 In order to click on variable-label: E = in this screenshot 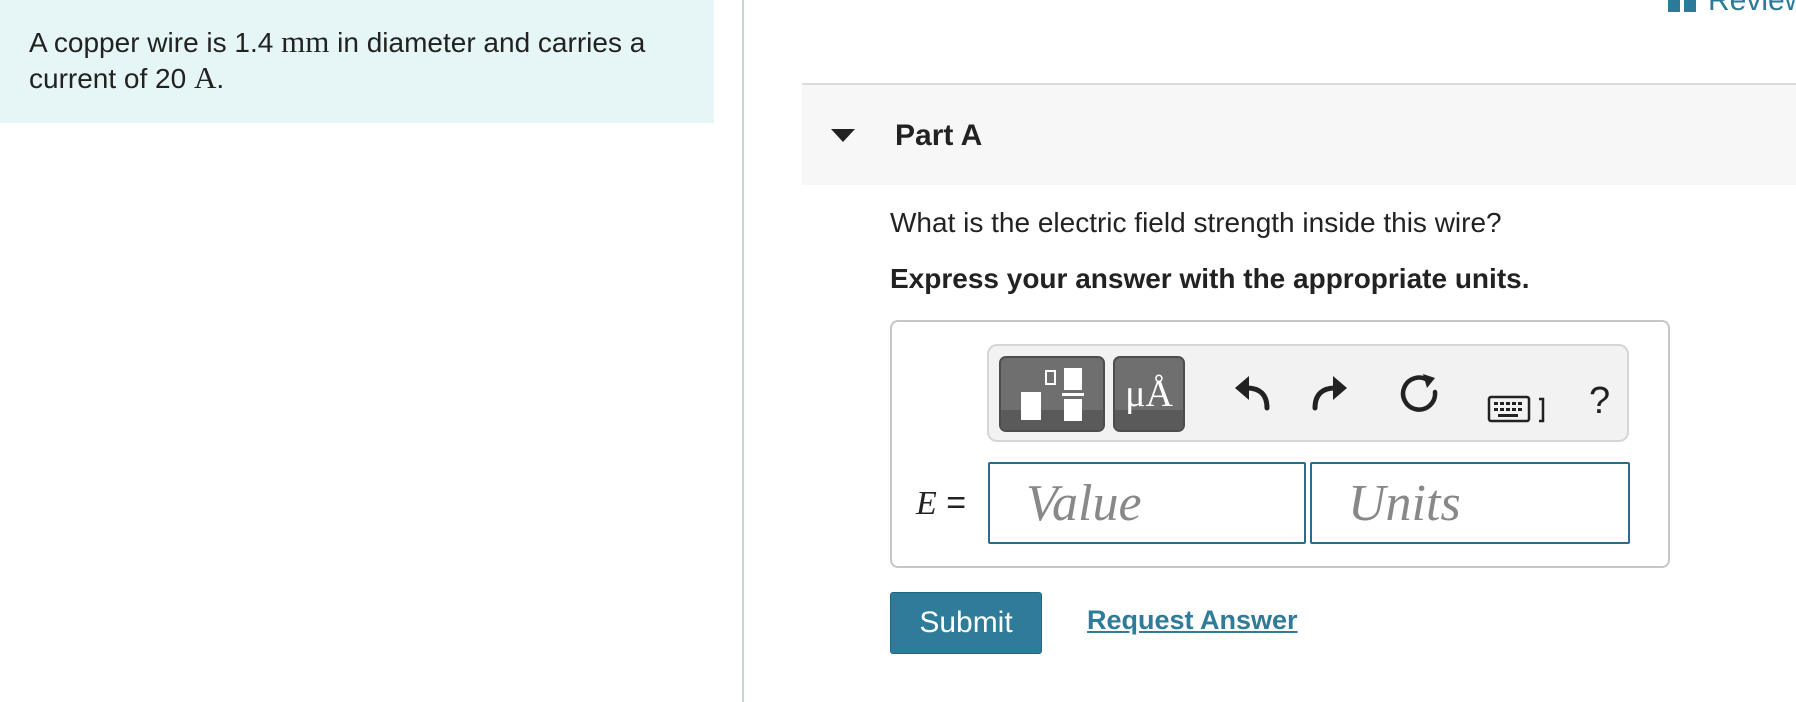, I will do `click(941, 503)`.